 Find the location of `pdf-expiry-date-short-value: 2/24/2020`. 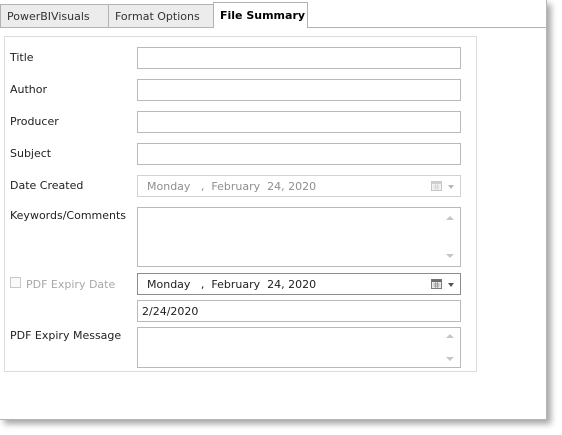

pdf-expiry-date-short-value: 2/24/2020 is located at coordinates (170, 311).